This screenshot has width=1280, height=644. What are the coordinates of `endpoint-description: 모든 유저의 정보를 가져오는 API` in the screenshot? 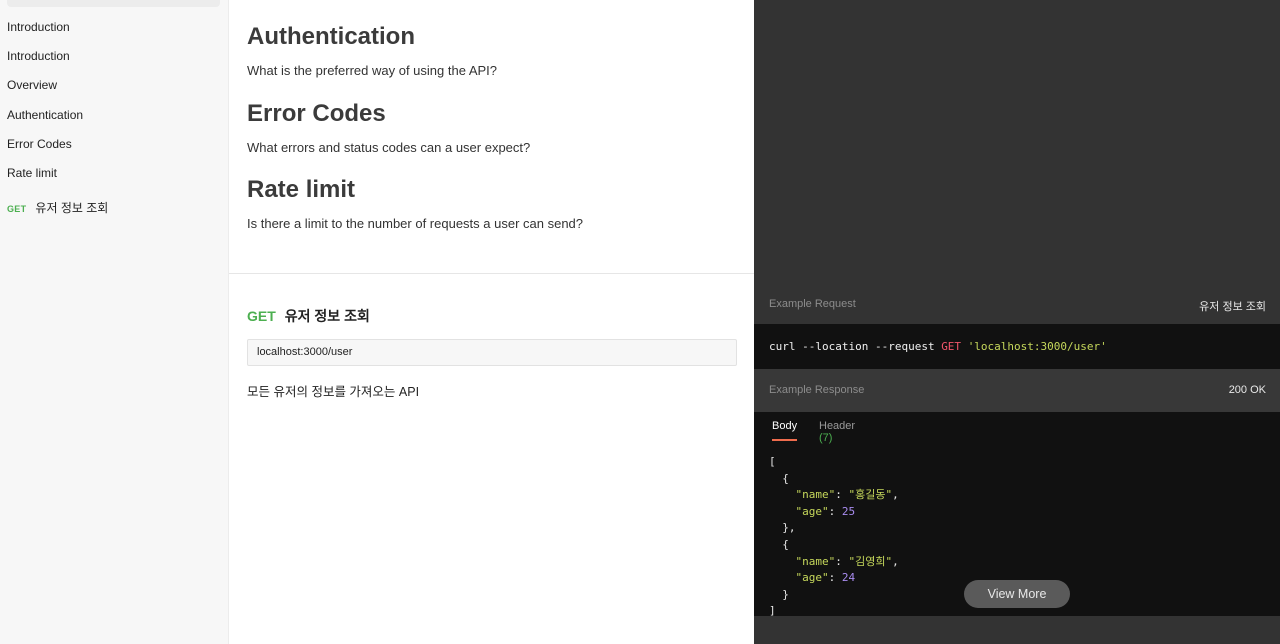 It's located at (333, 392).